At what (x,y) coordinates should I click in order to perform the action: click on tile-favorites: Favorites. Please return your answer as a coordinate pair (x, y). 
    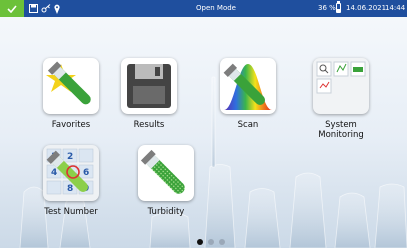
    Looking at the image, I should click on (71, 94).